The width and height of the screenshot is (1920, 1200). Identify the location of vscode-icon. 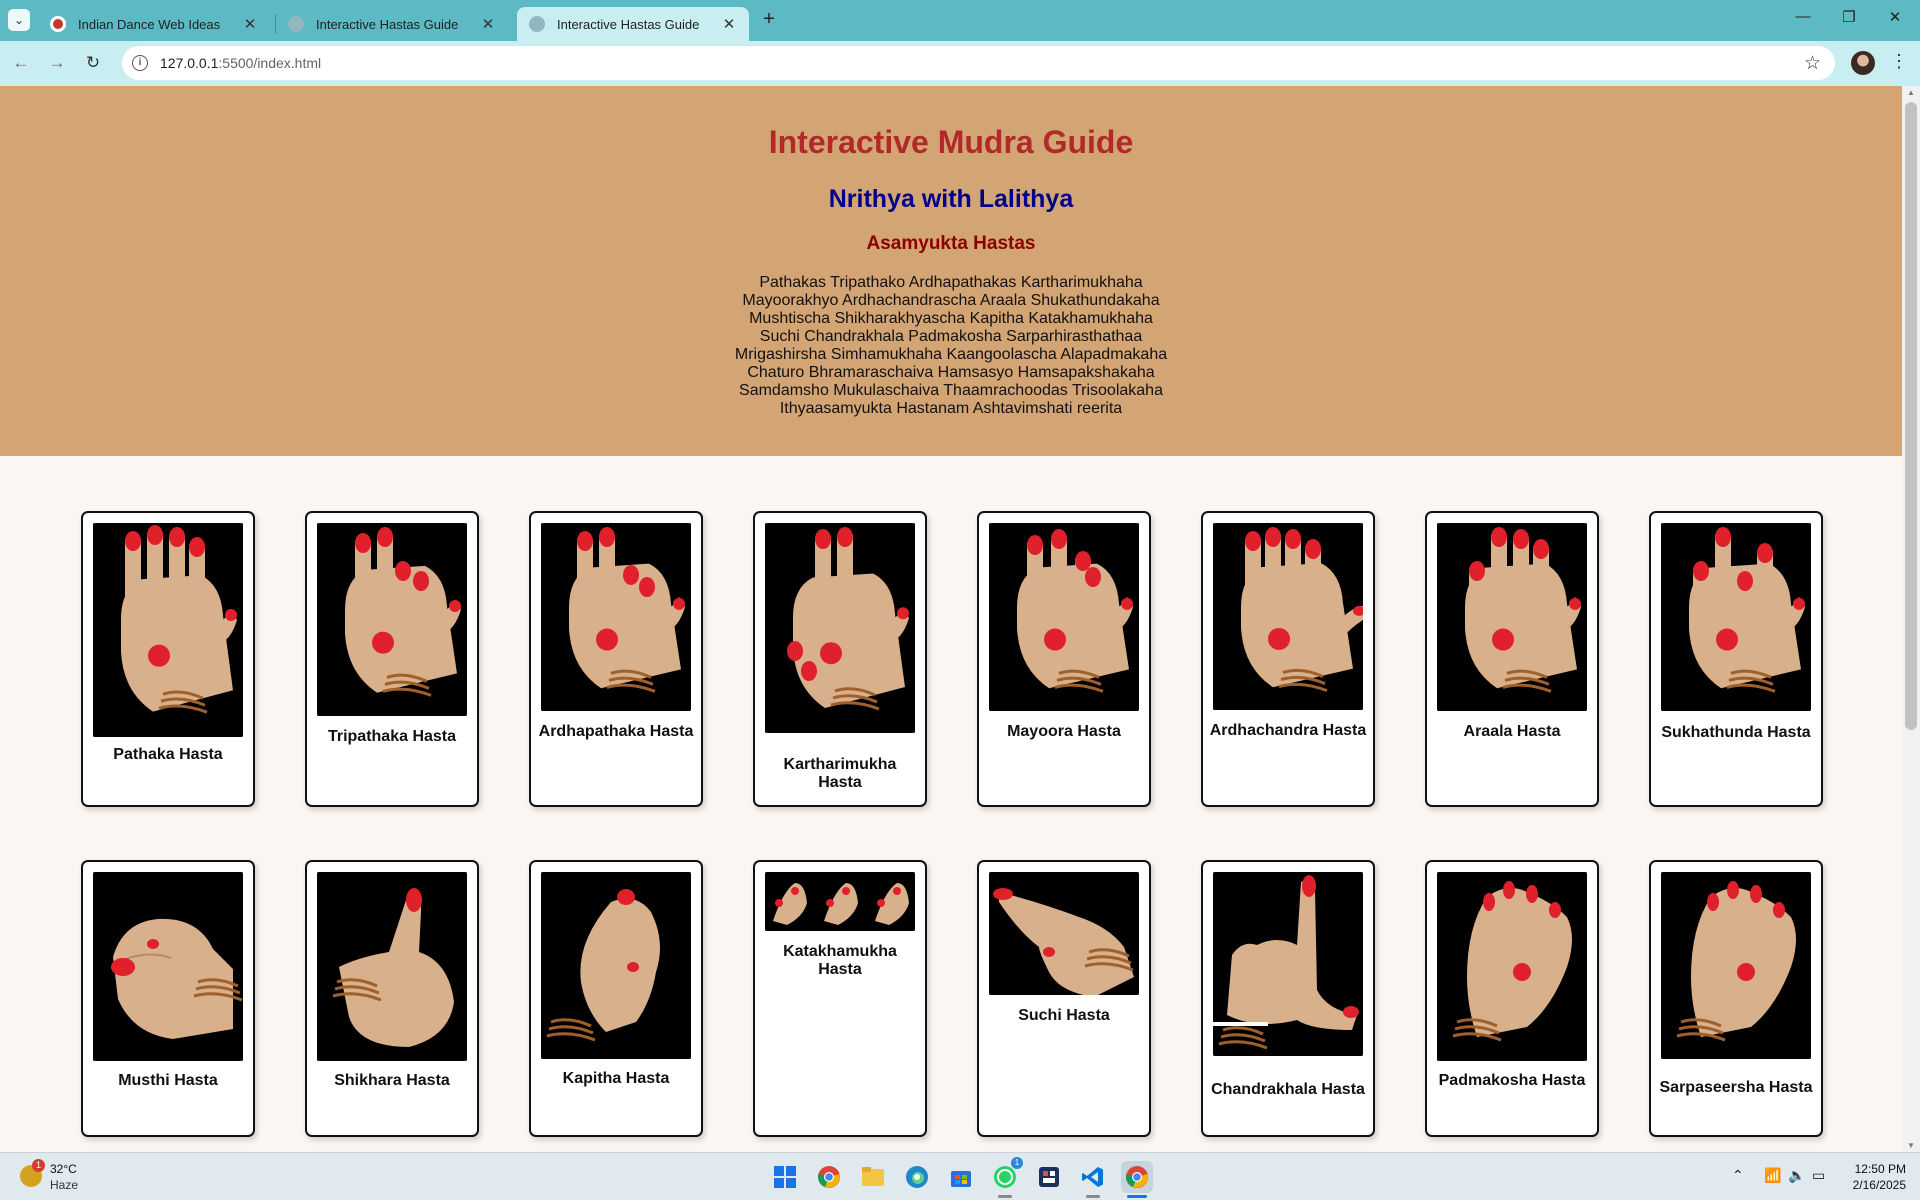
(1093, 1177).